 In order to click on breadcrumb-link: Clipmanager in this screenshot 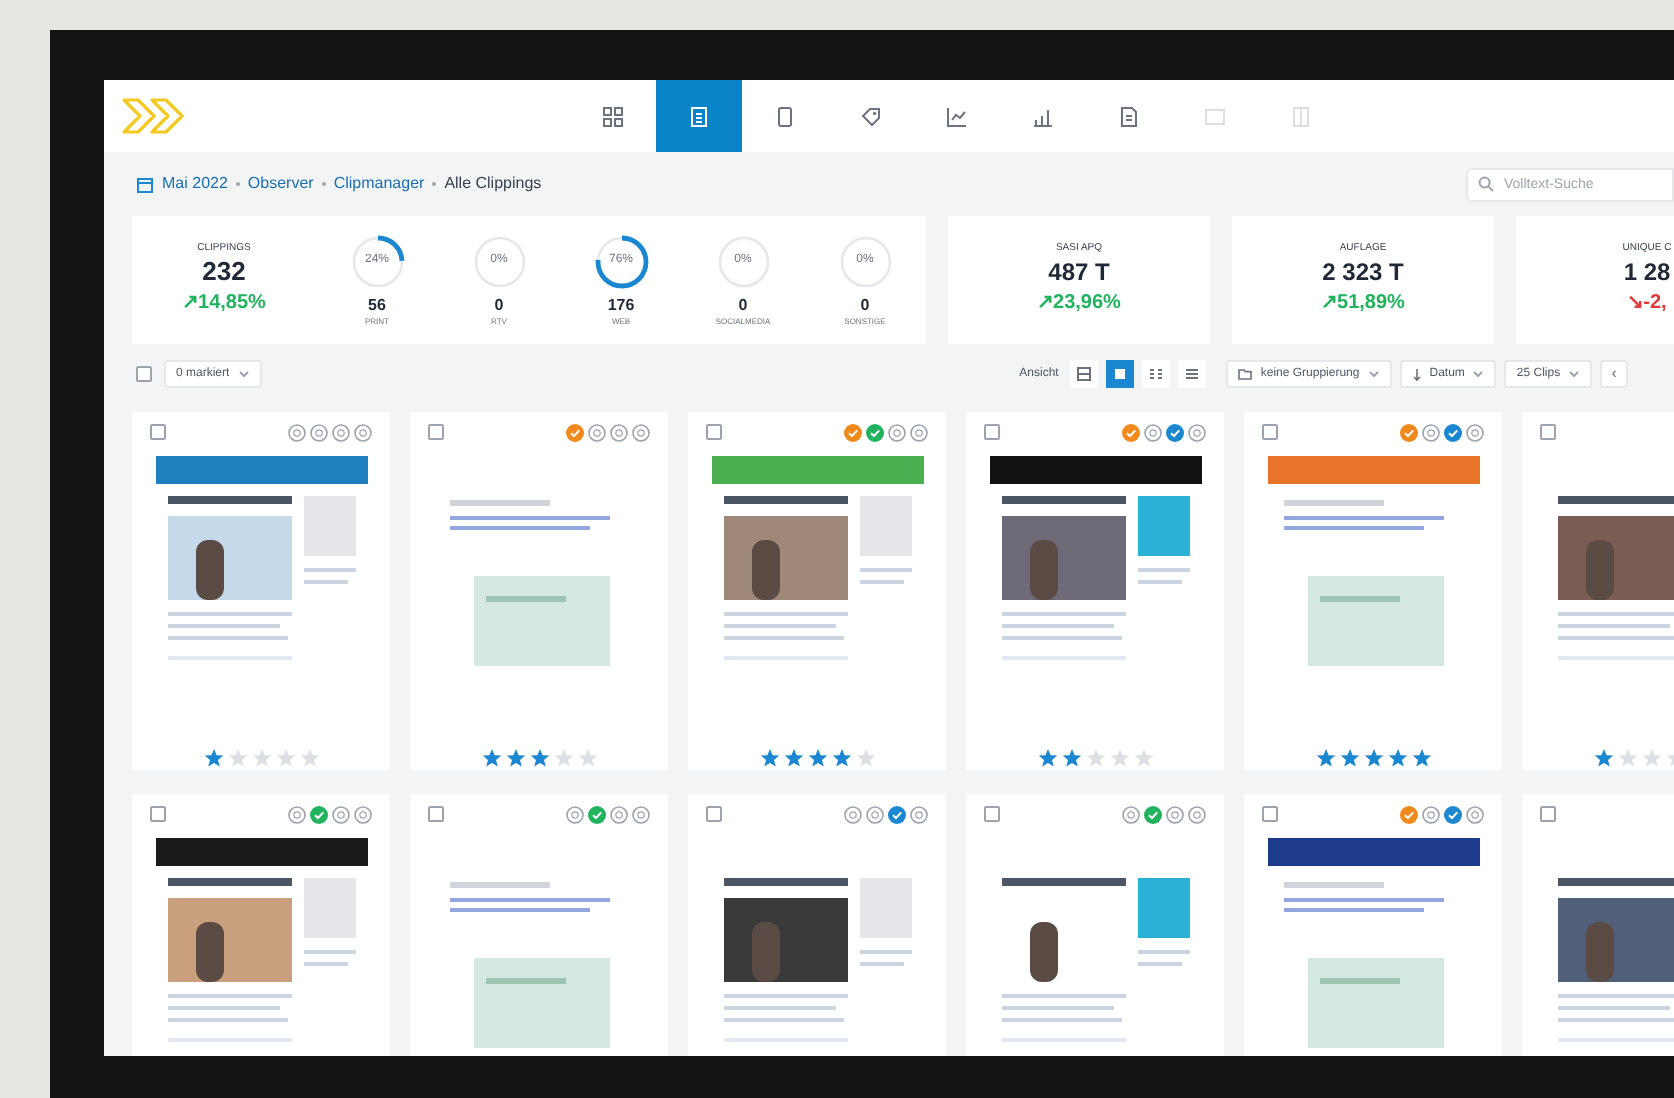, I will do `click(379, 184)`.